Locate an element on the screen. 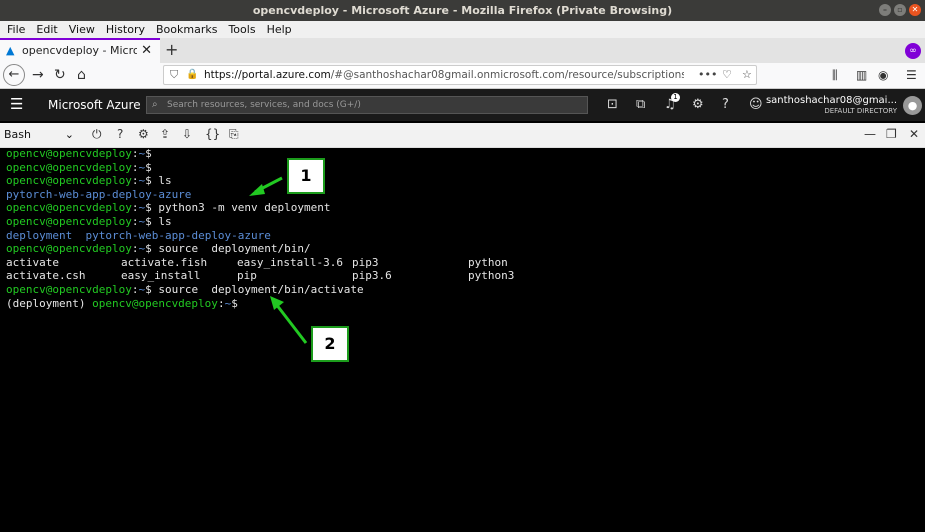 The height and width of the screenshot is (532, 925). callout-2: 2 is located at coordinates (330, 344).